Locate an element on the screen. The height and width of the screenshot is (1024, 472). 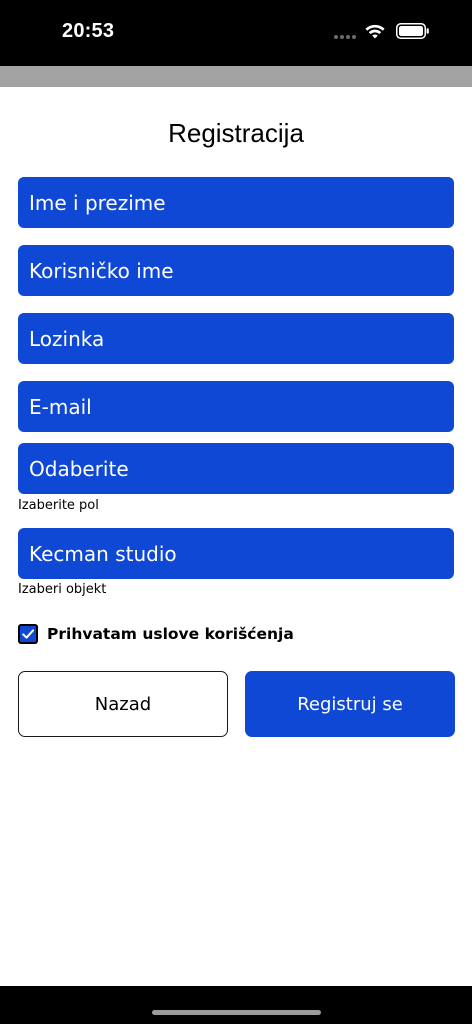
password-placeholder: Lozinka is located at coordinates (67, 338).